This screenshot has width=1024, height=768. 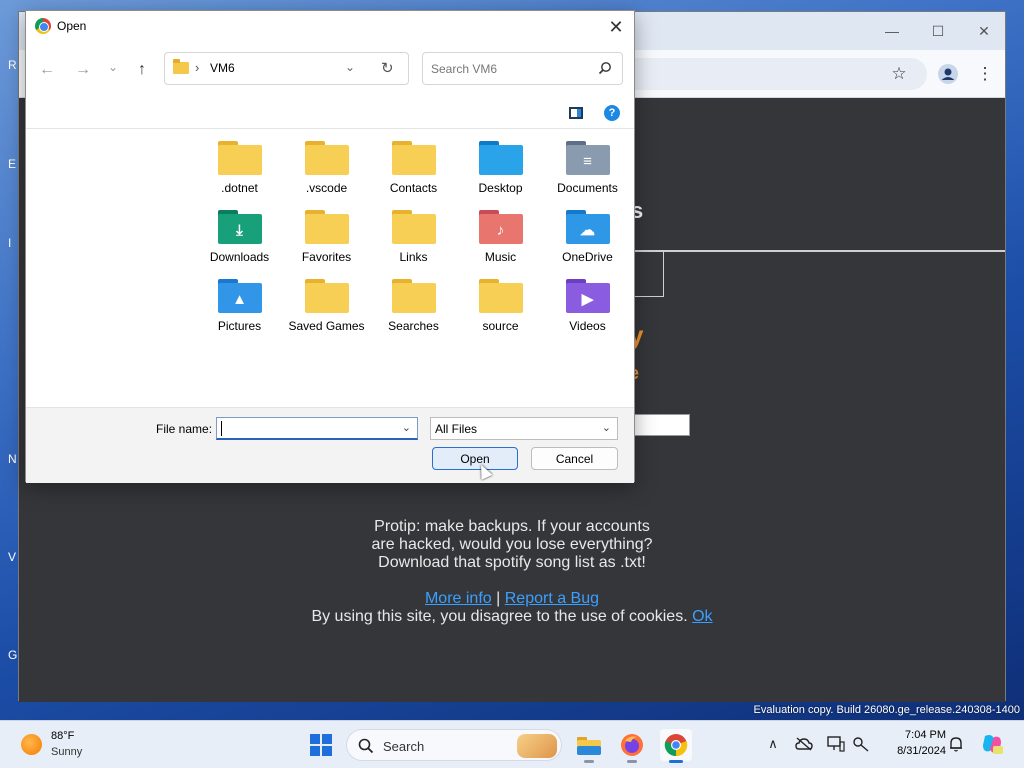 What do you see at coordinates (326, 170) in the screenshot?
I see `folder-item: .vscode` at bounding box center [326, 170].